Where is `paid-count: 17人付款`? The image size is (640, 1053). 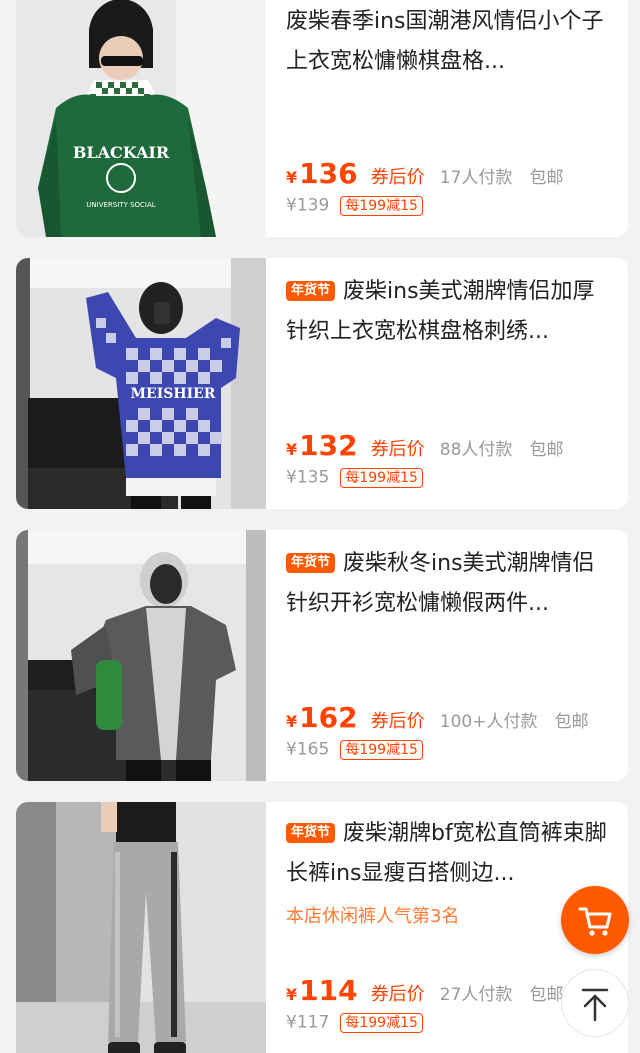
paid-count: 17人付款 is located at coordinates (476, 178).